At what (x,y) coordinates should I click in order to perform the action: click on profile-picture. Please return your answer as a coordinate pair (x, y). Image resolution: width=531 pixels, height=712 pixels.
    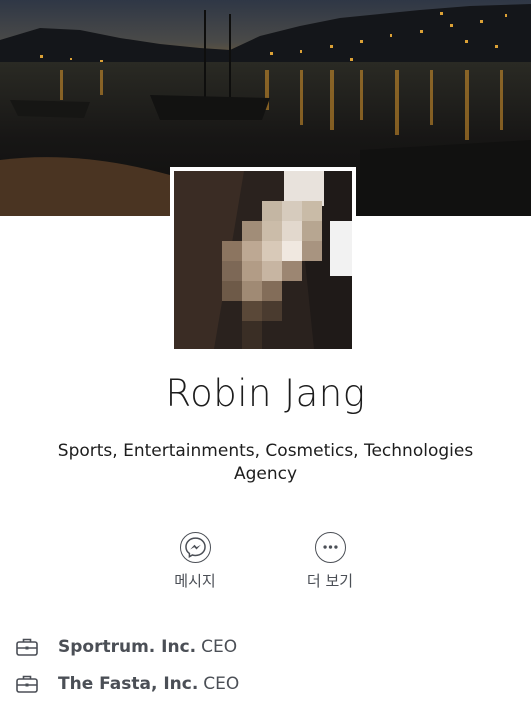
    Looking at the image, I should click on (263, 260).